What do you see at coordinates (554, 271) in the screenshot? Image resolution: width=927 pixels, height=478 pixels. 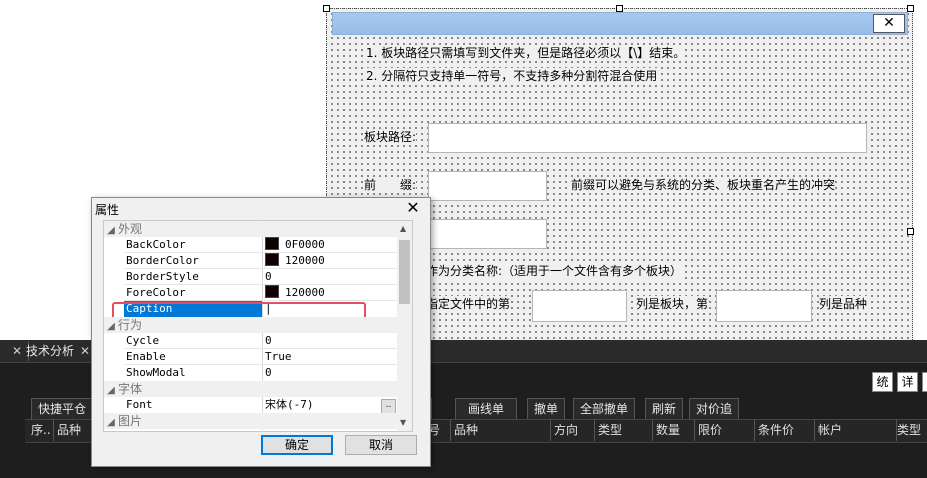 I see `category-name-text: 作为分类名称:（适用于一个文件含有多个板块）` at bounding box center [554, 271].